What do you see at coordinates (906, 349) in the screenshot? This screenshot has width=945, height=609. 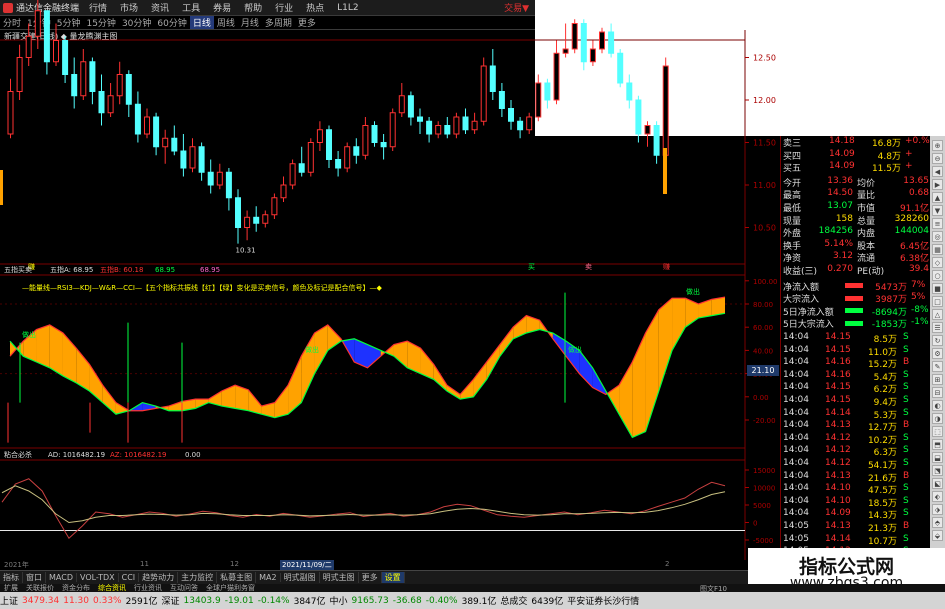 I see `tick-side: S` at bounding box center [906, 349].